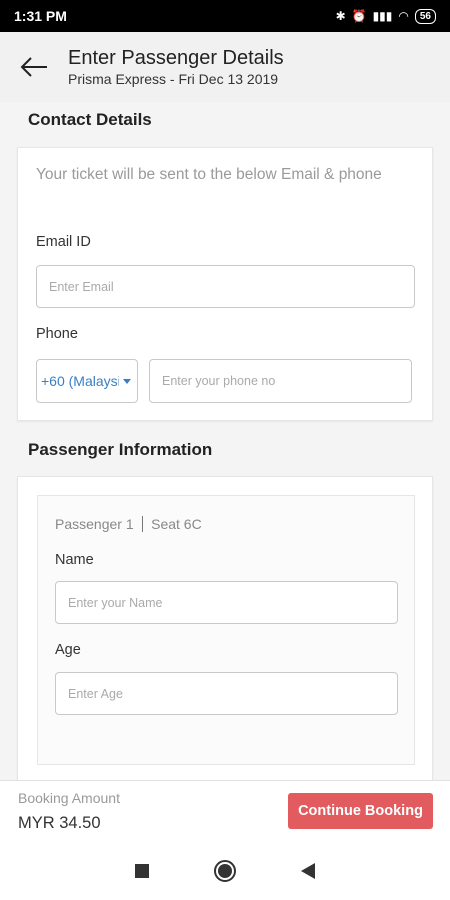  Describe the element at coordinates (68, 650) in the screenshot. I see `age-label: Age` at that location.